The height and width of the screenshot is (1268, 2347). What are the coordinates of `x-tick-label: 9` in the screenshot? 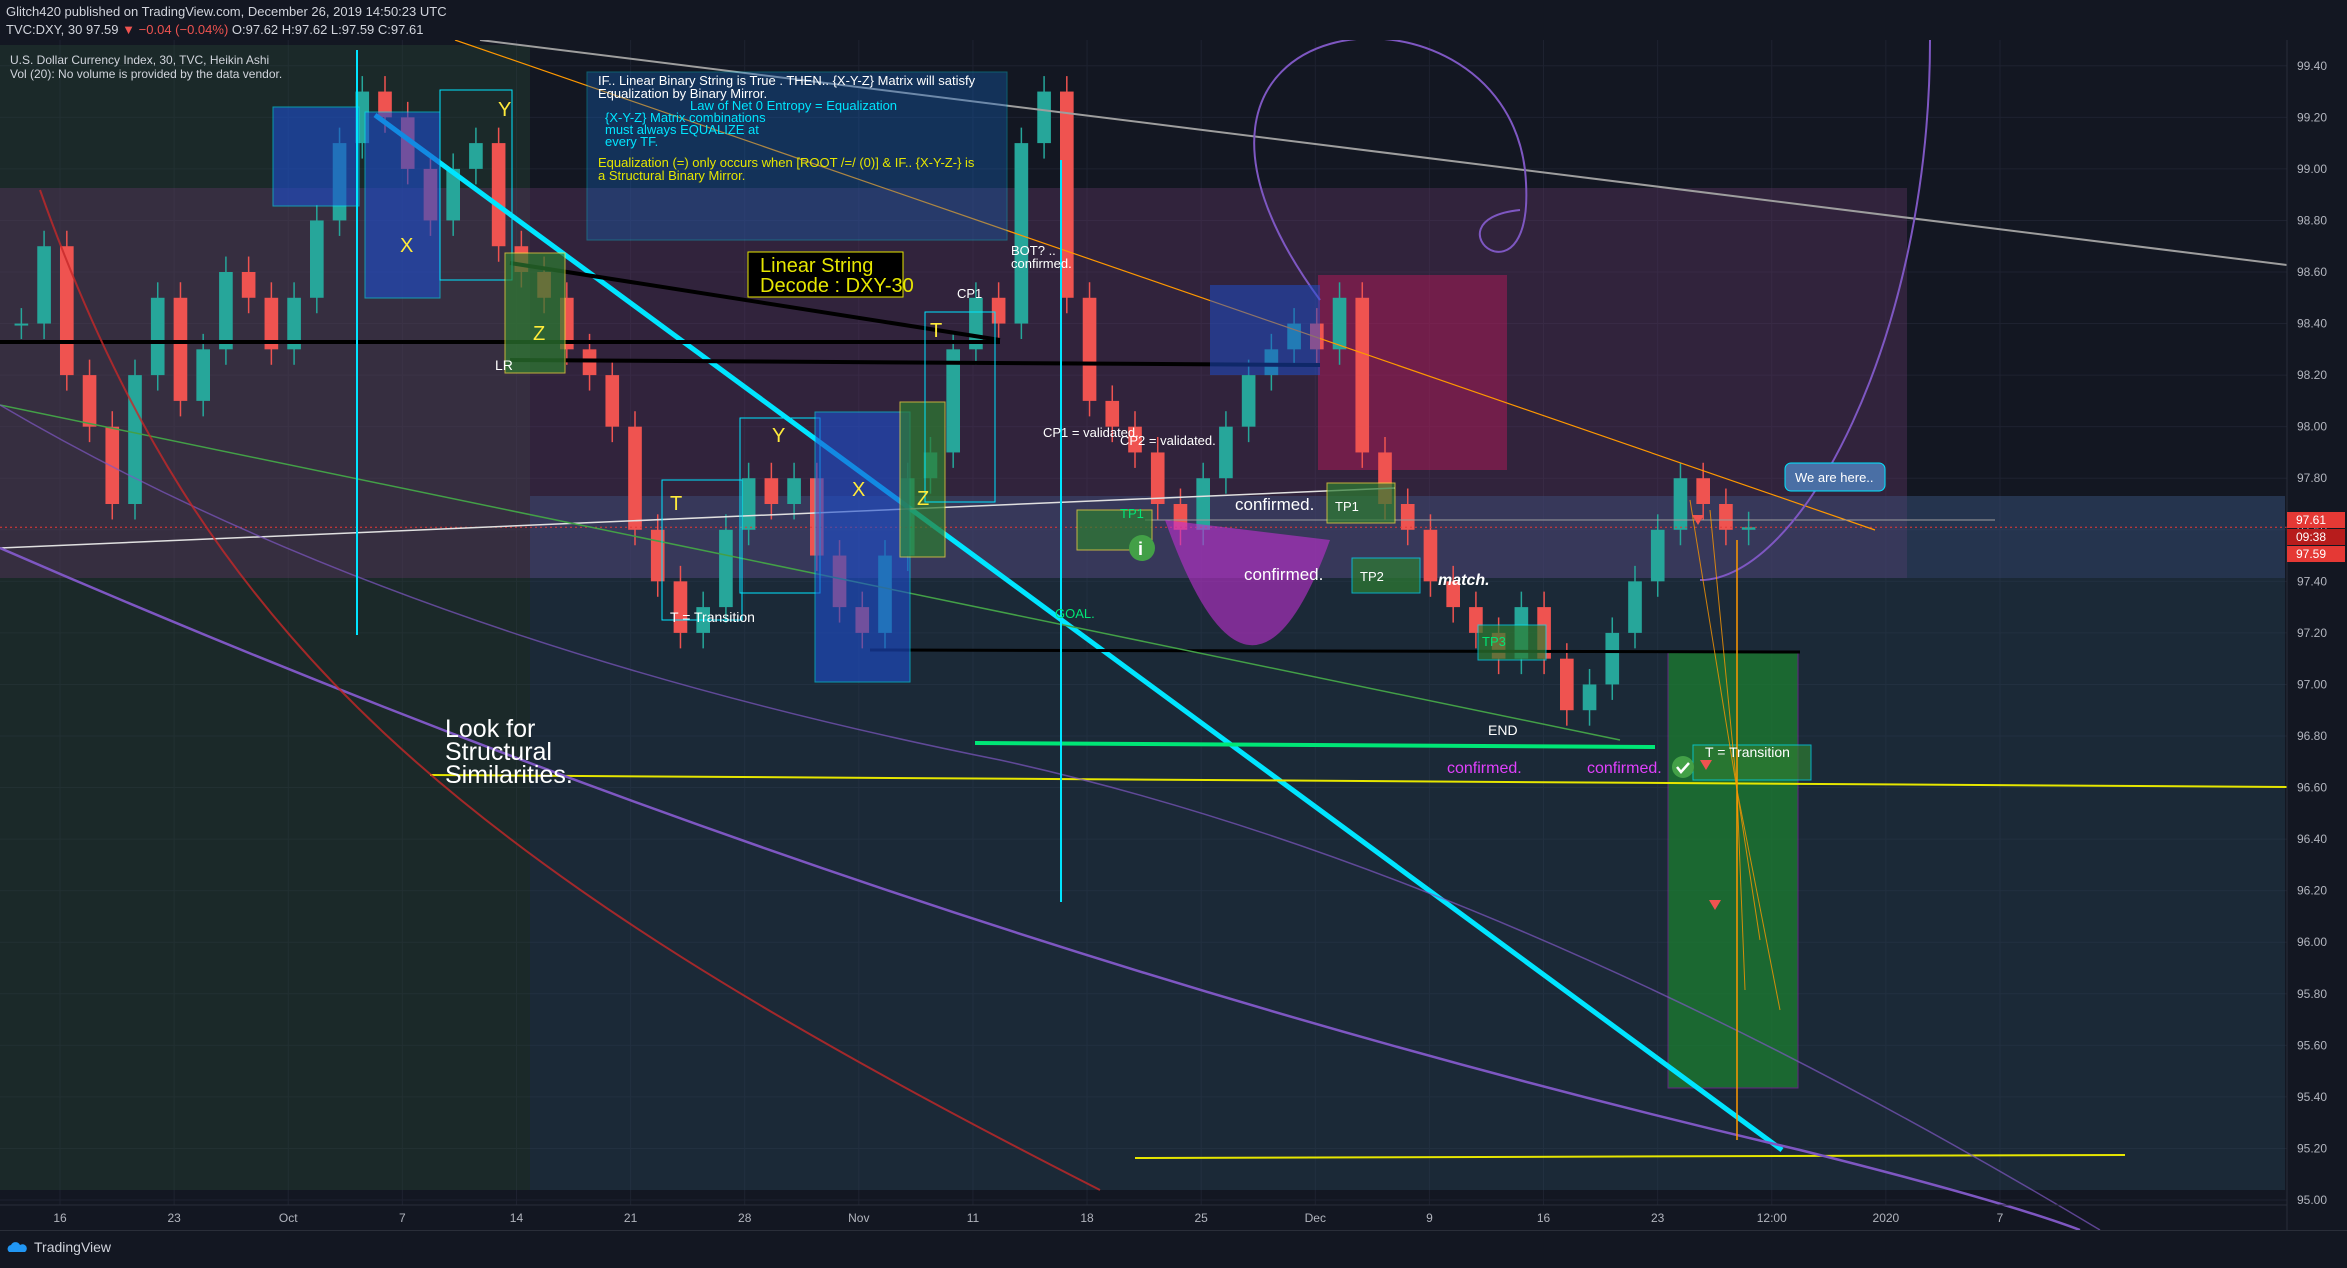 It's located at (1429, 1218).